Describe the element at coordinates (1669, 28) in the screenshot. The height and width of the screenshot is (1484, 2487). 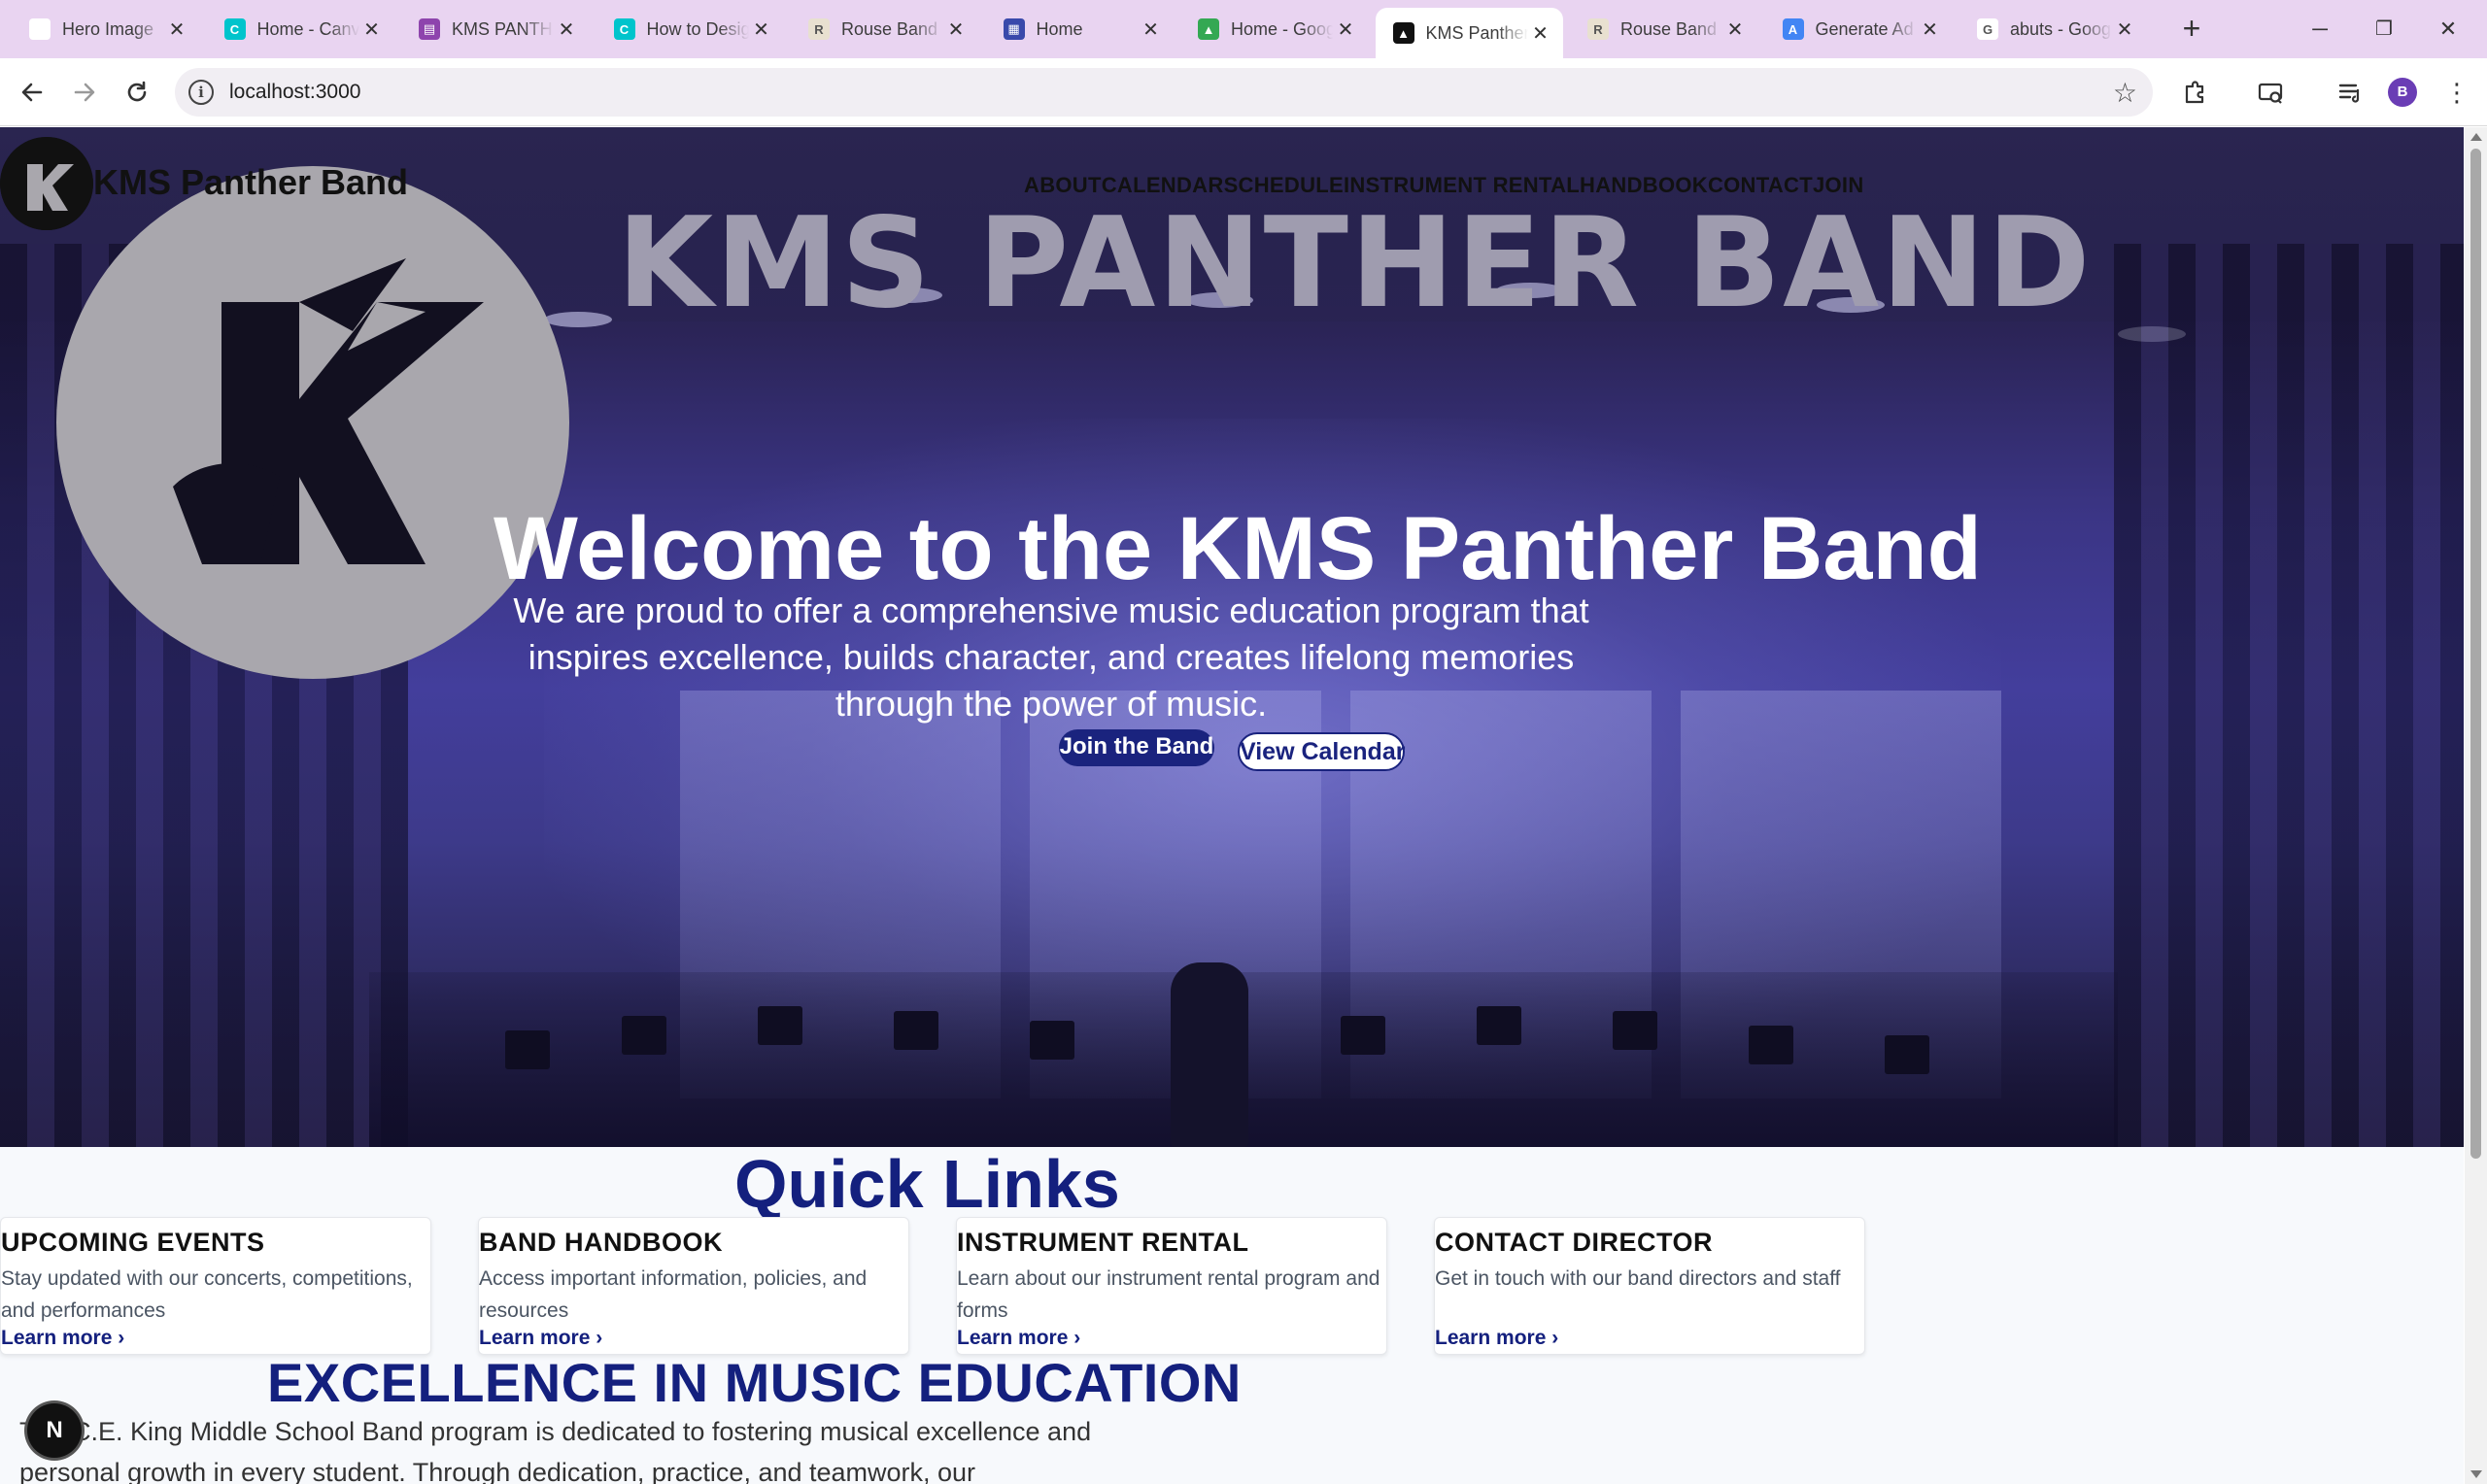
I see `tab-title: Rouse Band` at that location.